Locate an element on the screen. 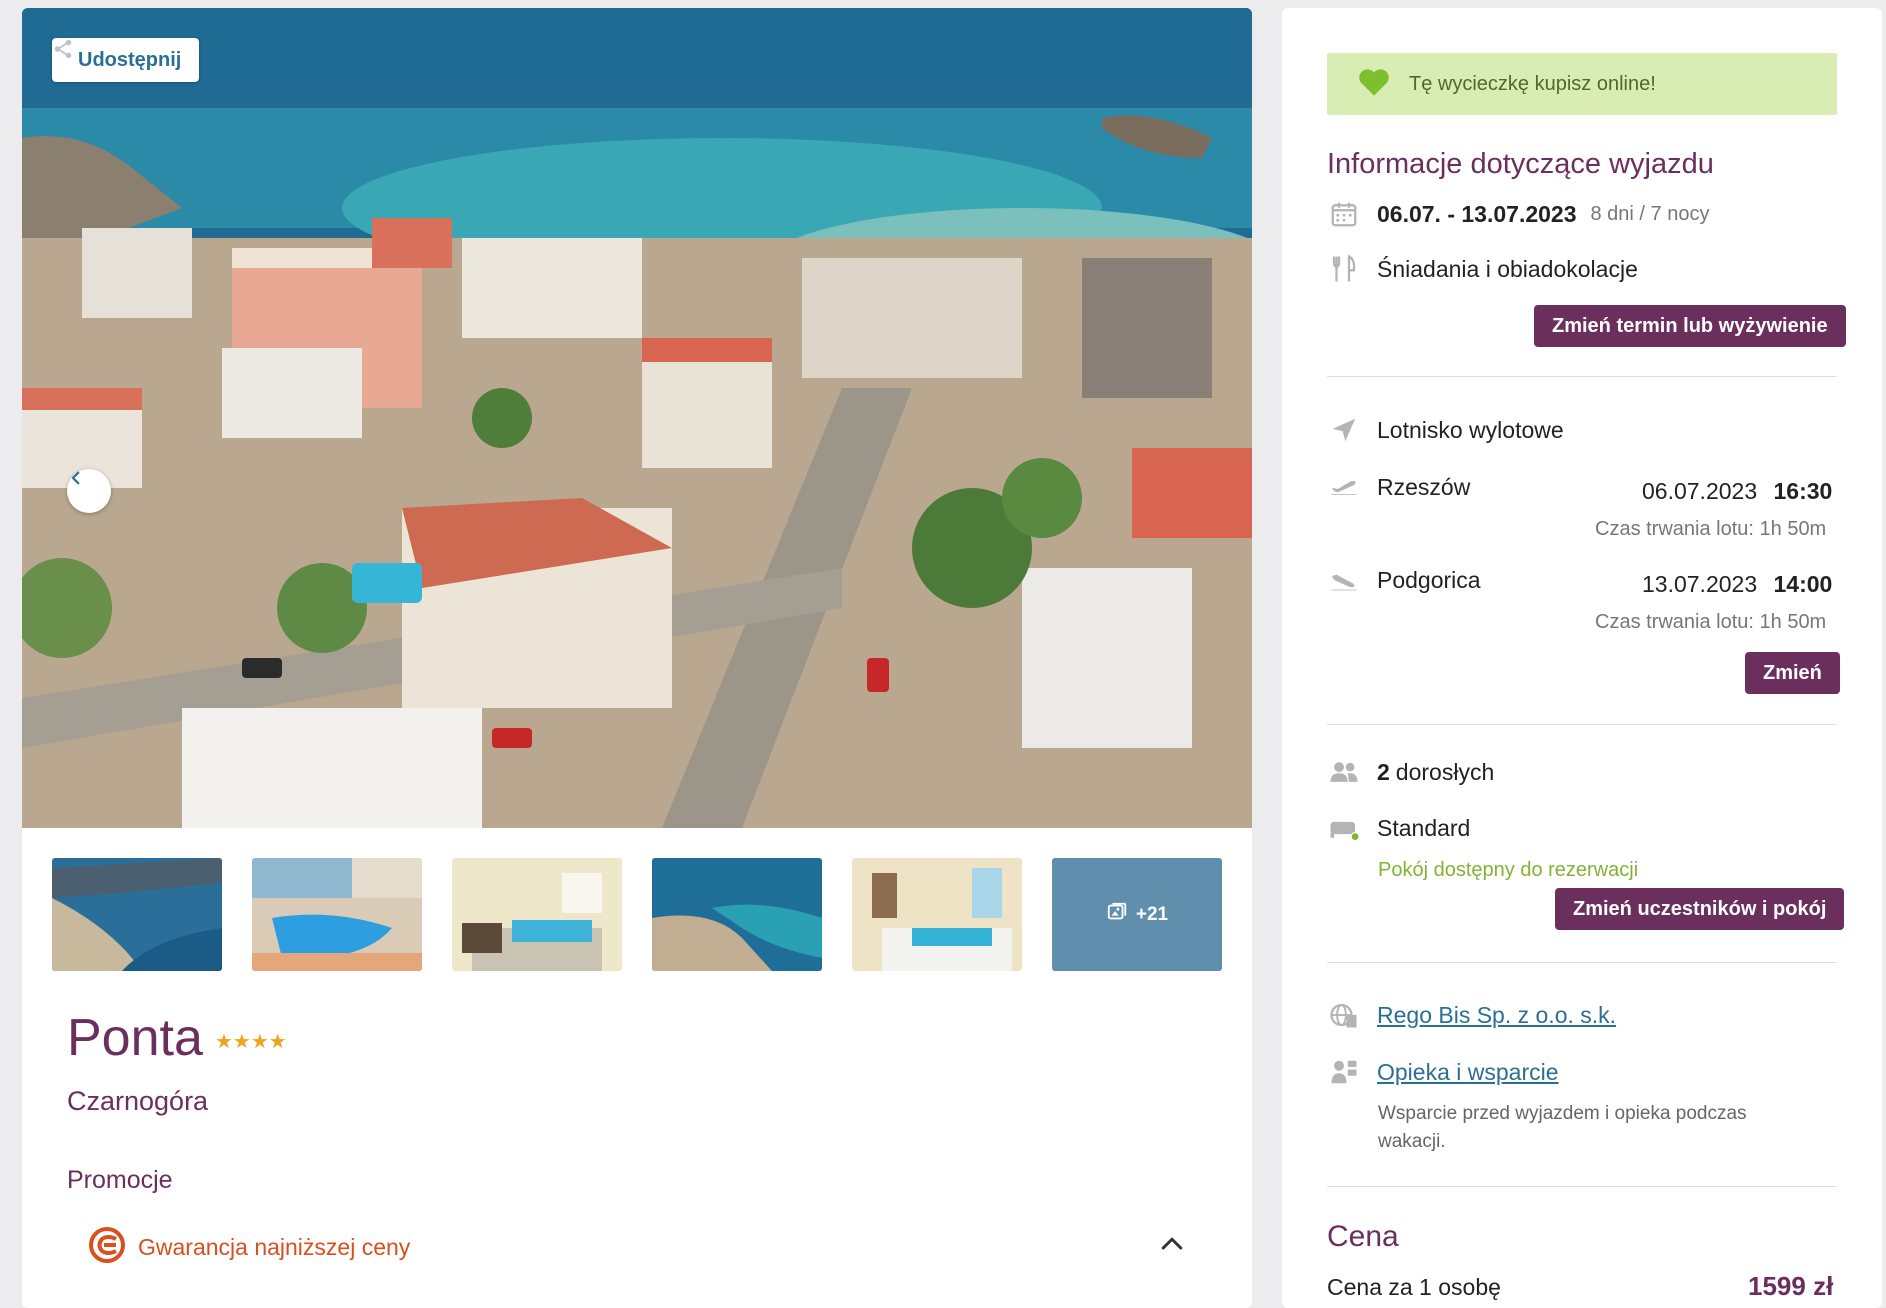 This screenshot has height=1308, width=1886. change-date-board-button: Zmień termin lub wyżywienie is located at coordinates (1690, 326).